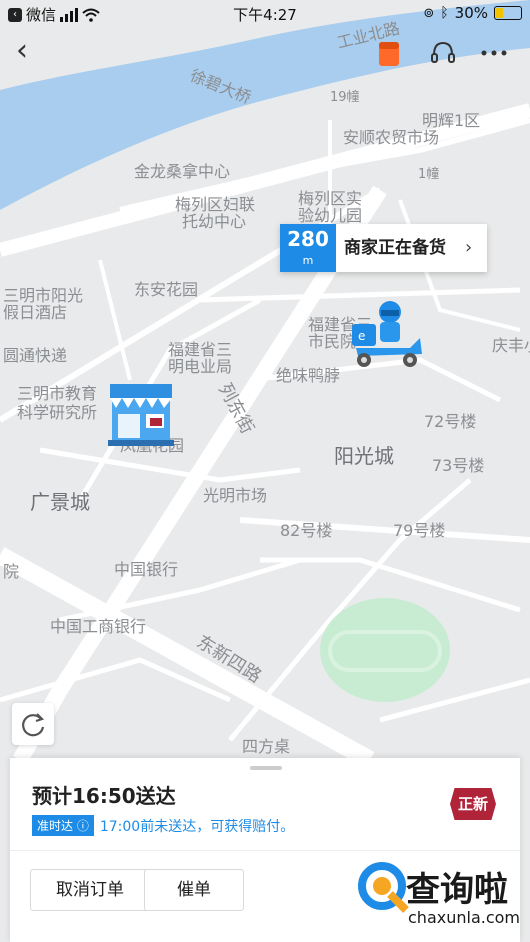  I want to click on map-label: 科学研究所, so click(57, 412).